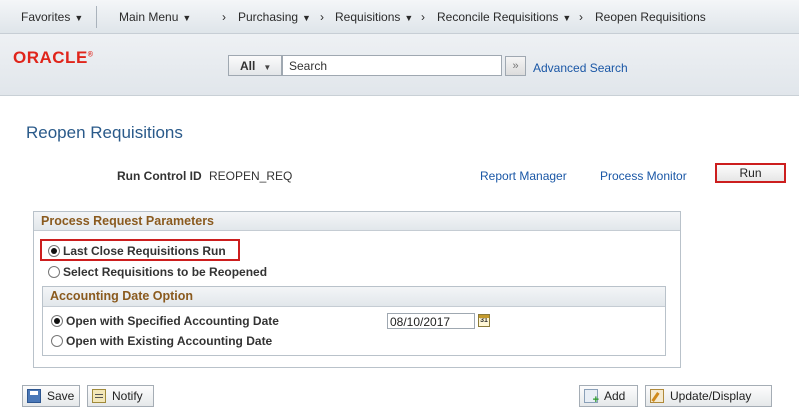 The height and width of the screenshot is (416, 799). I want to click on group-heading: Process Request Parameters, so click(357, 221).